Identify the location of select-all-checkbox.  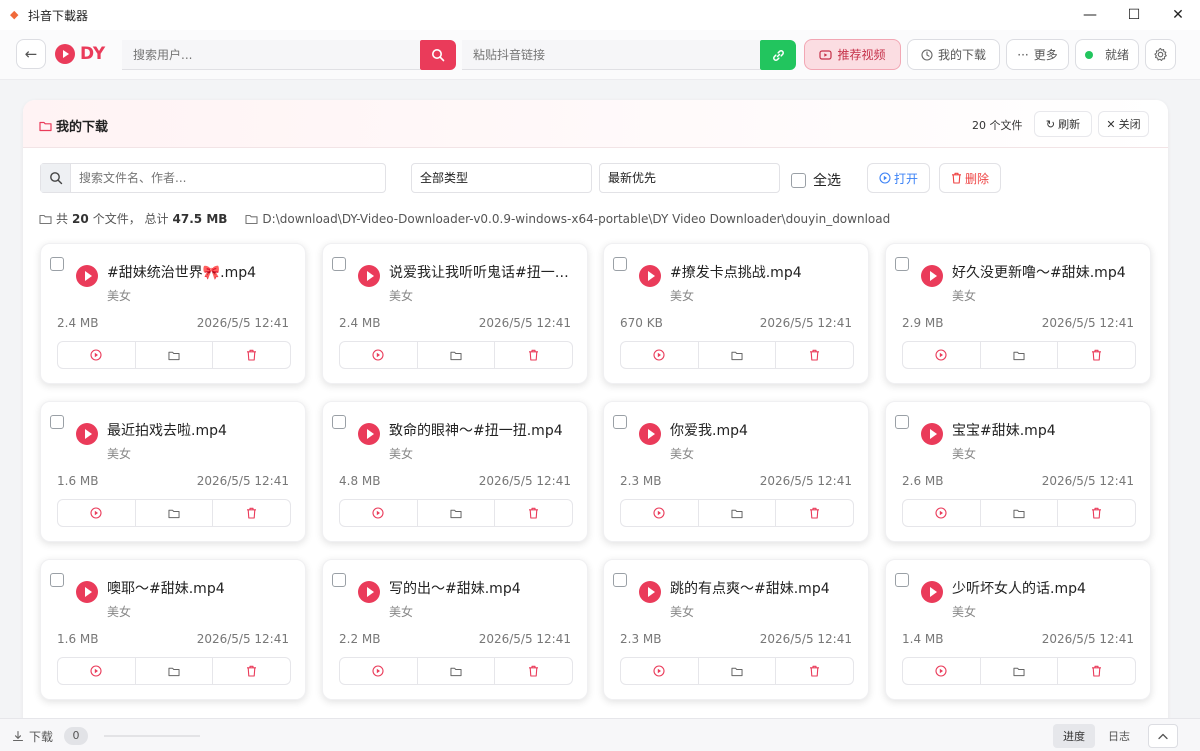
(798, 180).